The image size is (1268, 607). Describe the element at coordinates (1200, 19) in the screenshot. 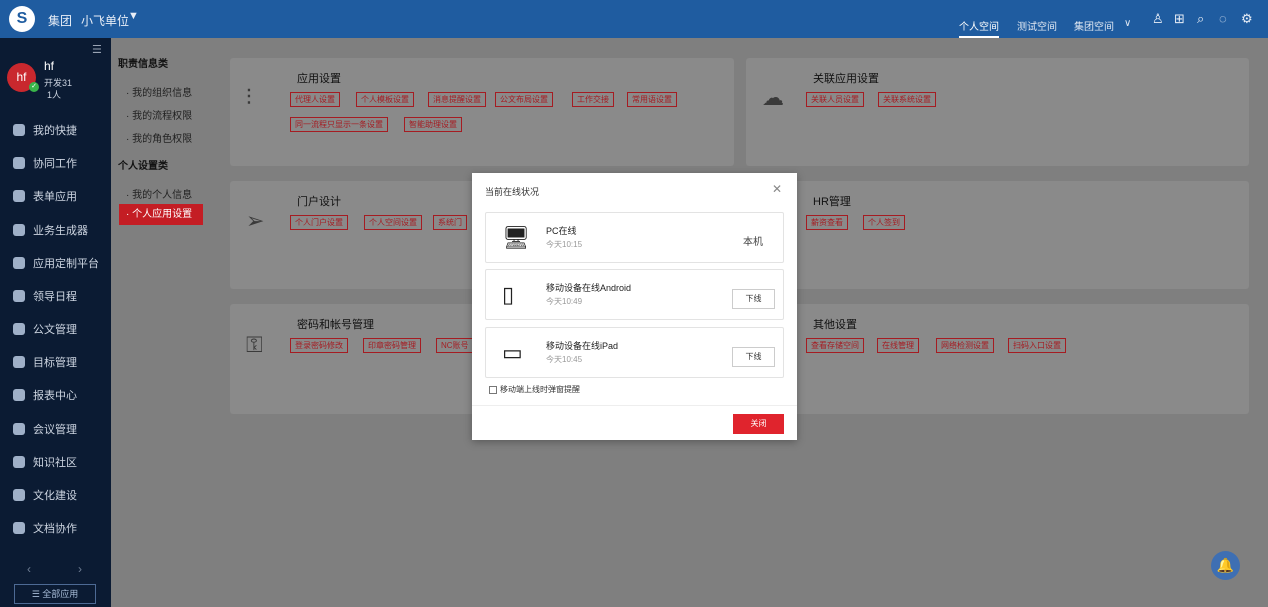

I see `search-icon: ⌕` at that location.